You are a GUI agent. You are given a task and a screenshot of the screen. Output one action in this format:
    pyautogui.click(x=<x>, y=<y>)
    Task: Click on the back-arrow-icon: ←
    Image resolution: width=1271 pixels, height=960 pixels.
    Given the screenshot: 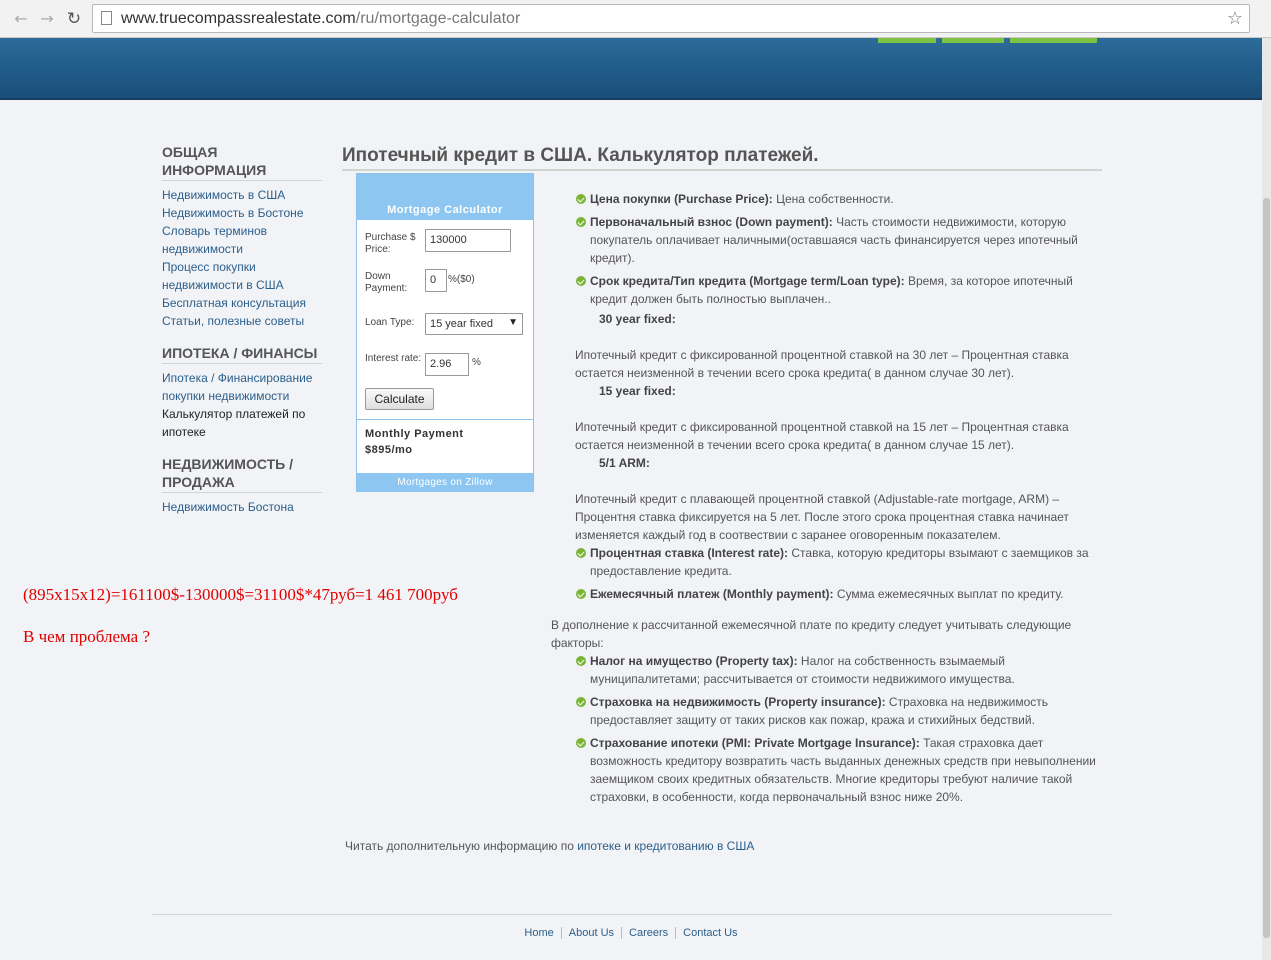 What is the action you would take?
    pyautogui.click(x=21, y=19)
    